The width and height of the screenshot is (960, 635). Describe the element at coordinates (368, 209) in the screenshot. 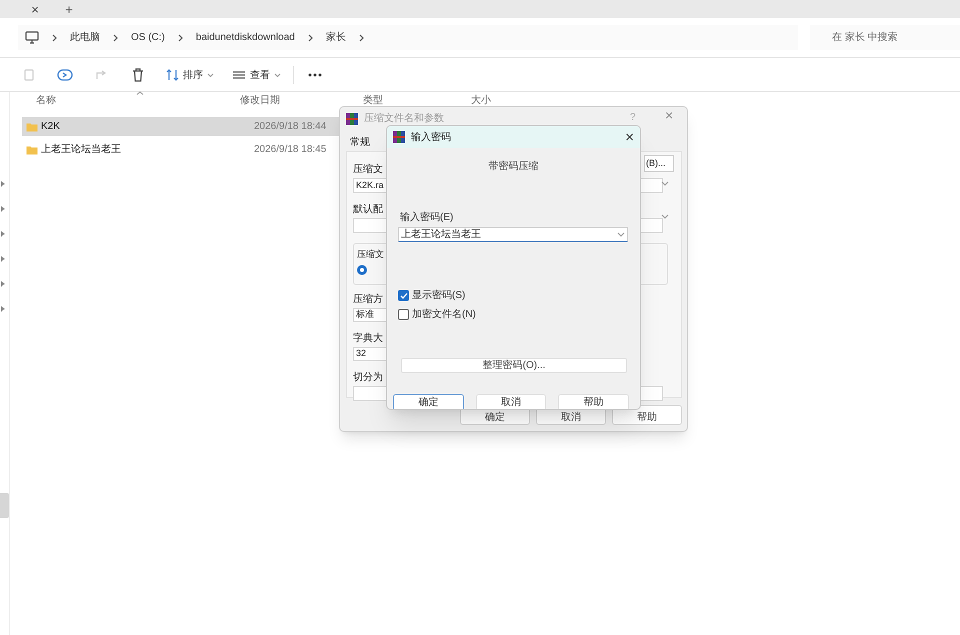

I see `field-label: 默认配` at that location.